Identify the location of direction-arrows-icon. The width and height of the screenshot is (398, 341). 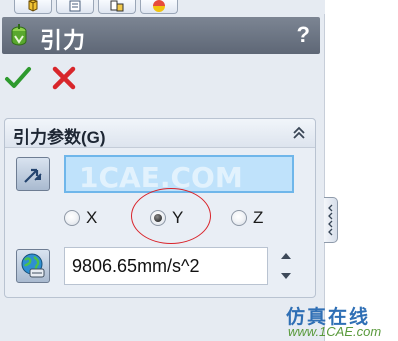
(33, 175).